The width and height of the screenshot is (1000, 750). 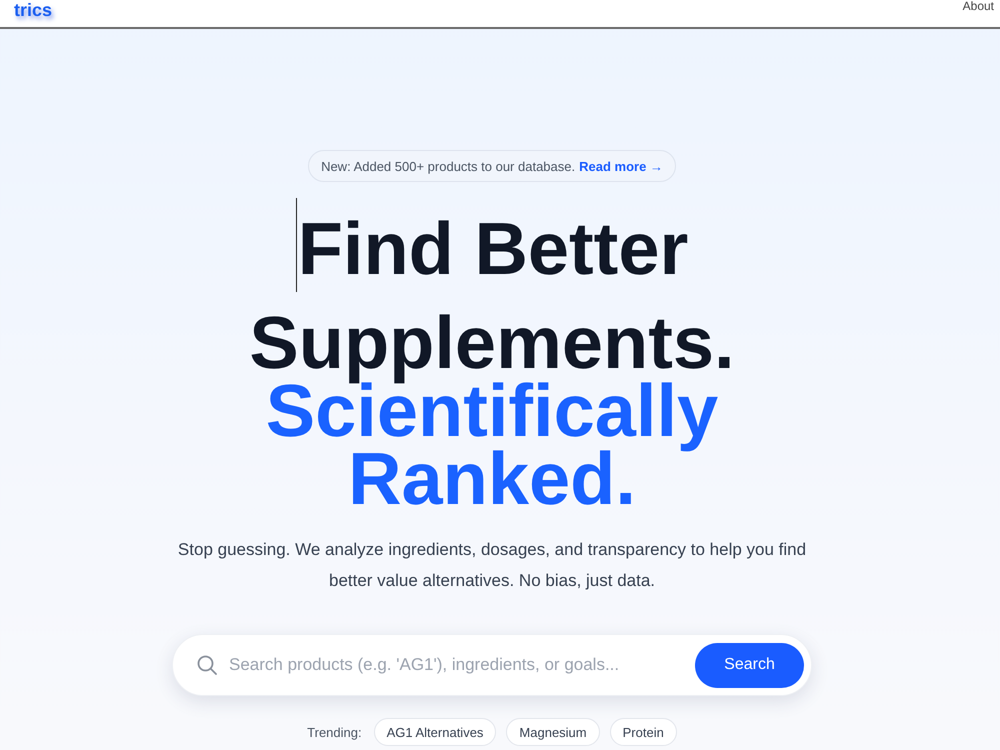 I want to click on logo-text: trics, so click(x=33, y=10).